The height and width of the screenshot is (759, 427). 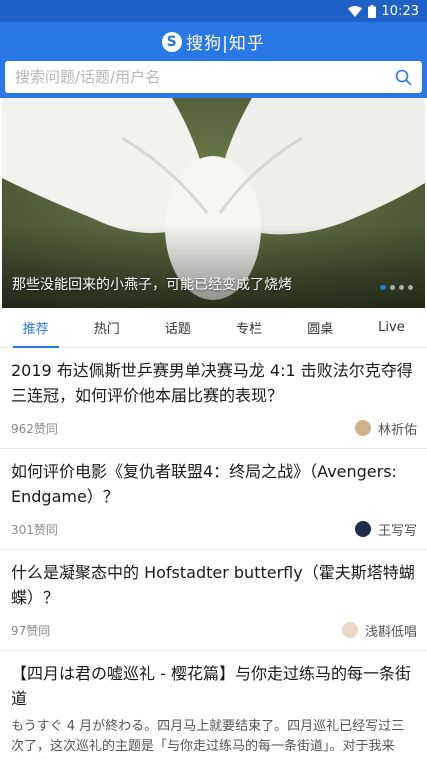 What do you see at coordinates (214, 529) in the screenshot?
I see `feed-item-meta: 301赞同 王写写` at bounding box center [214, 529].